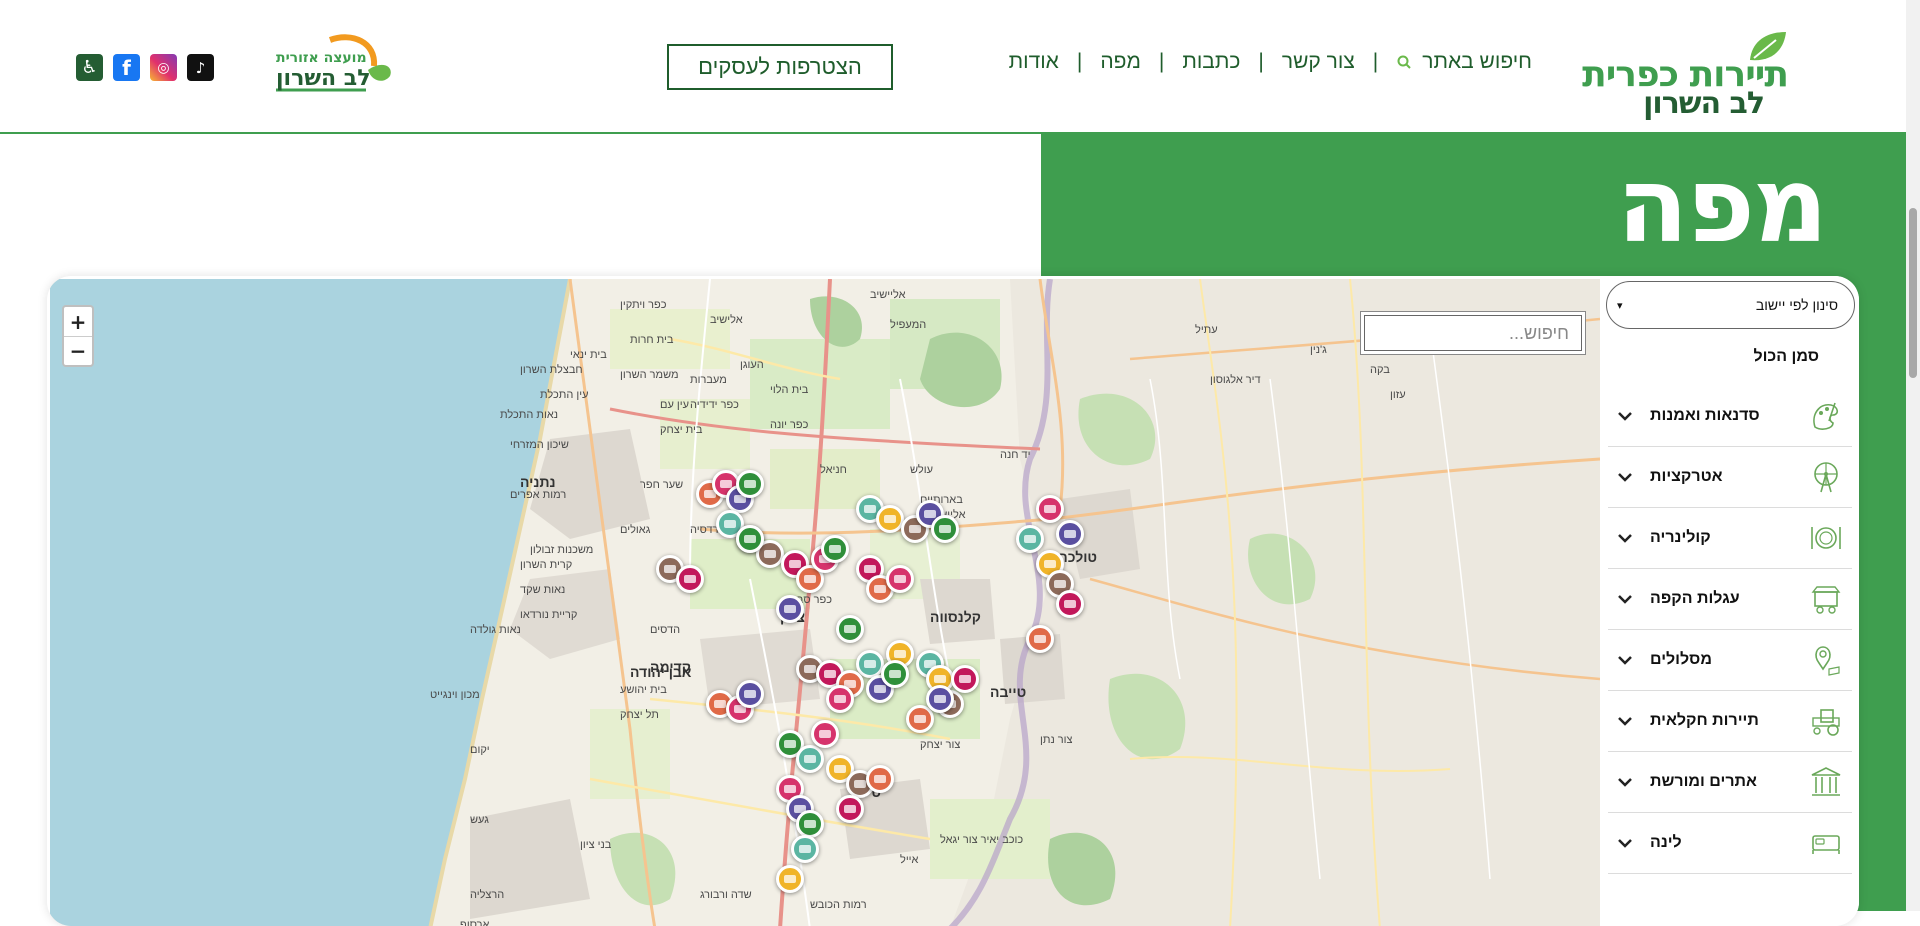  What do you see at coordinates (1015, 455) in the screenshot?
I see `map-place-label: יד חנה` at bounding box center [1015, 455].